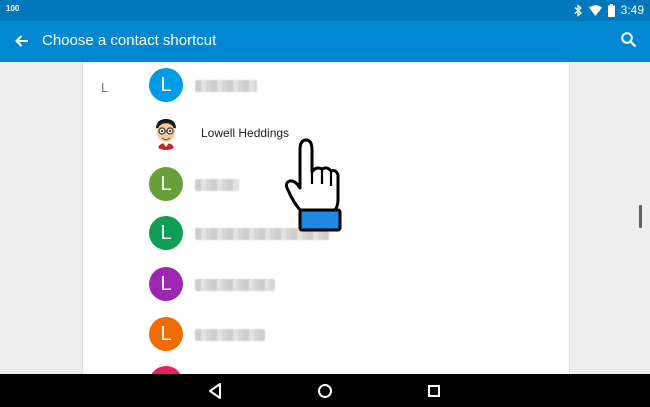 This screenshot has width=650, height=407. I want to click on wifi-icon, so click(595, 10).